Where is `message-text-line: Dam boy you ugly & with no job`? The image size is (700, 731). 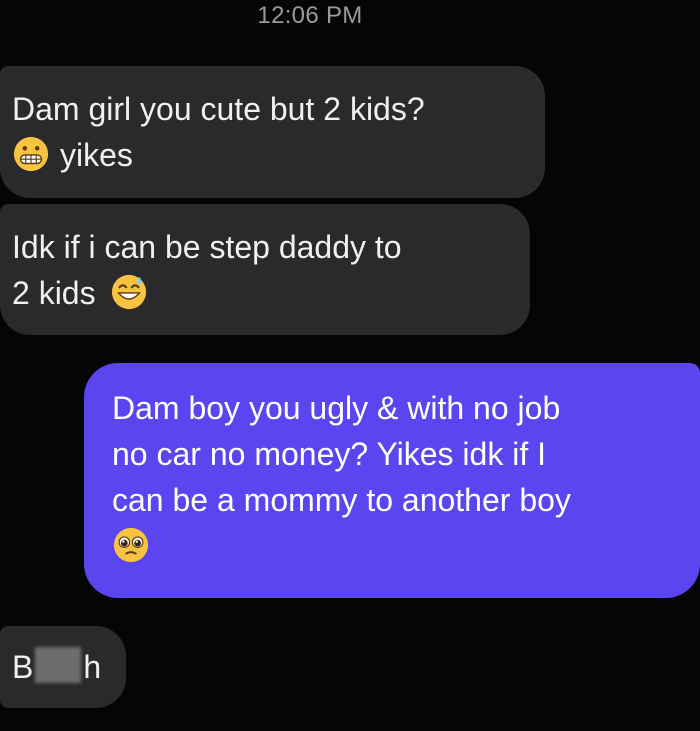
message-text-line: Dam boy you ugly & with no job is located at coordinates (336, 408).